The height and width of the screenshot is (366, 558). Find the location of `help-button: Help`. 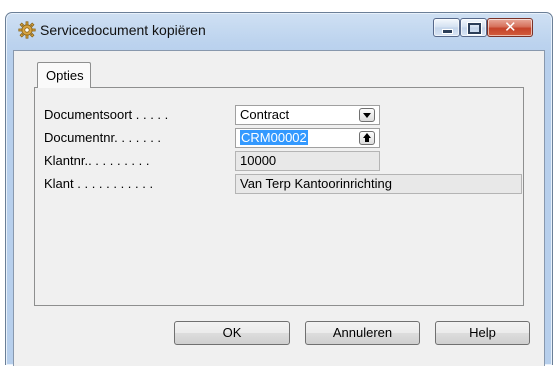

help-button: Help is located at coordinates (482, 333).